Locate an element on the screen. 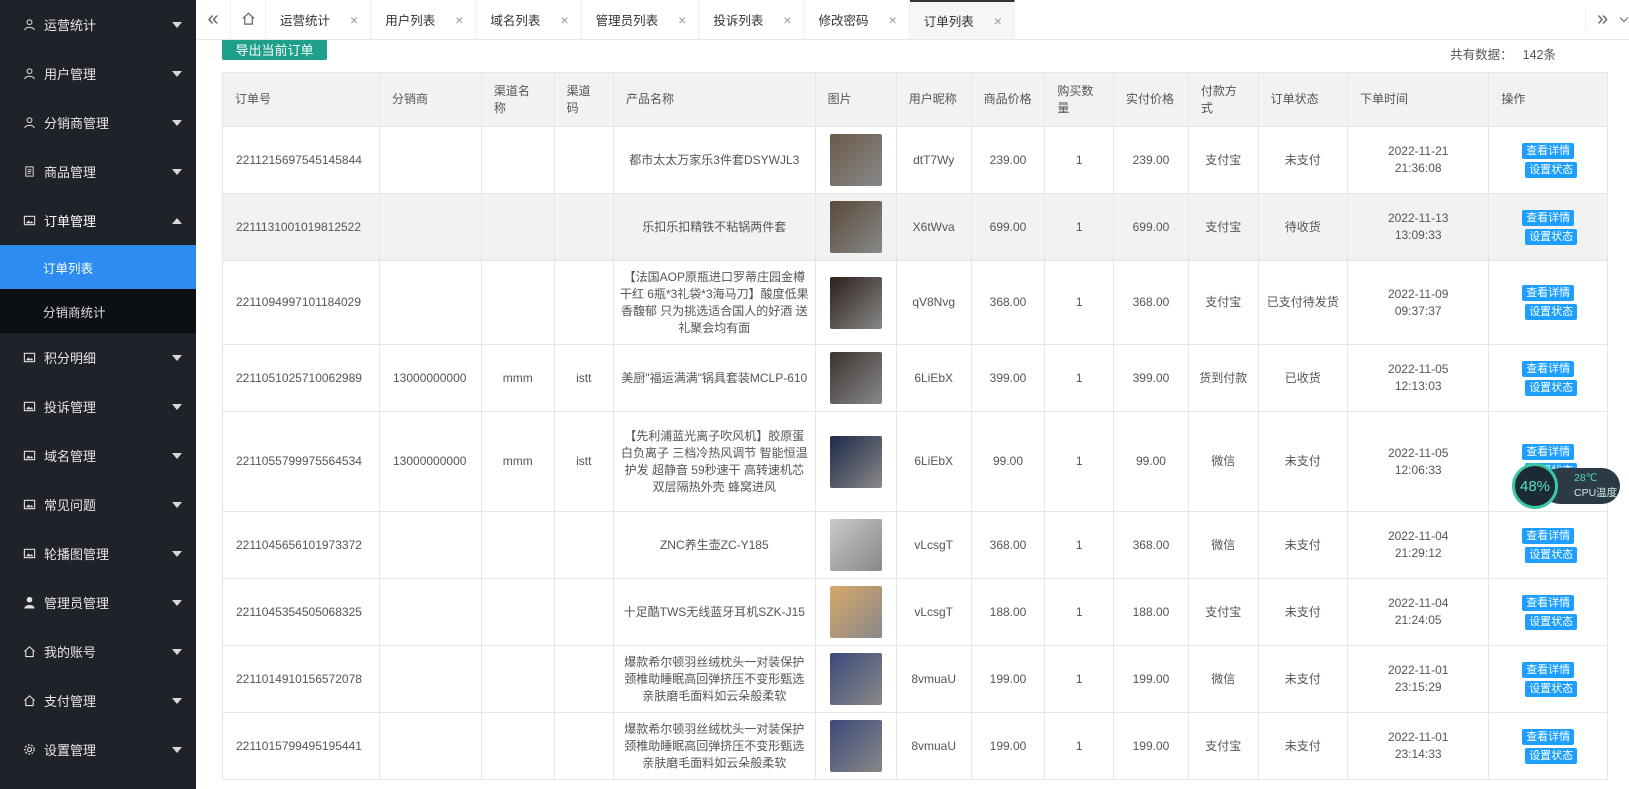 This screenshot has height=789, width=1629. tab: 投诉列表 × is located at coordinates (752, 19).